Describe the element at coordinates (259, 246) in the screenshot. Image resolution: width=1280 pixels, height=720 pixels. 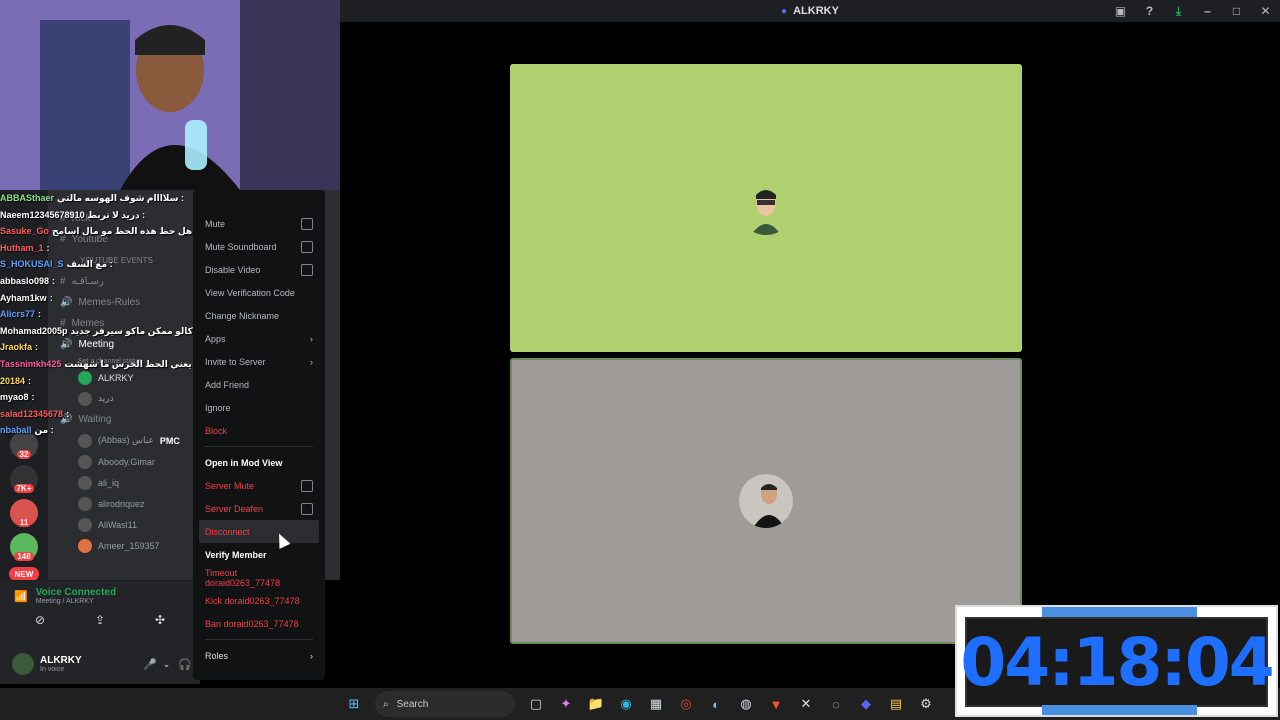
I see `mute-soundboard-option: Mute Soundboard` at that location.